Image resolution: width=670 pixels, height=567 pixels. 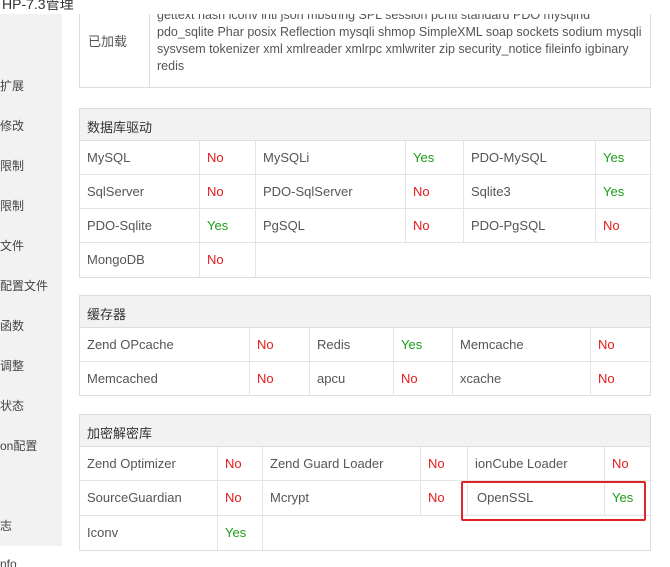 I want to click on table-cell: Mcrypt, so click(x=342, y=498).